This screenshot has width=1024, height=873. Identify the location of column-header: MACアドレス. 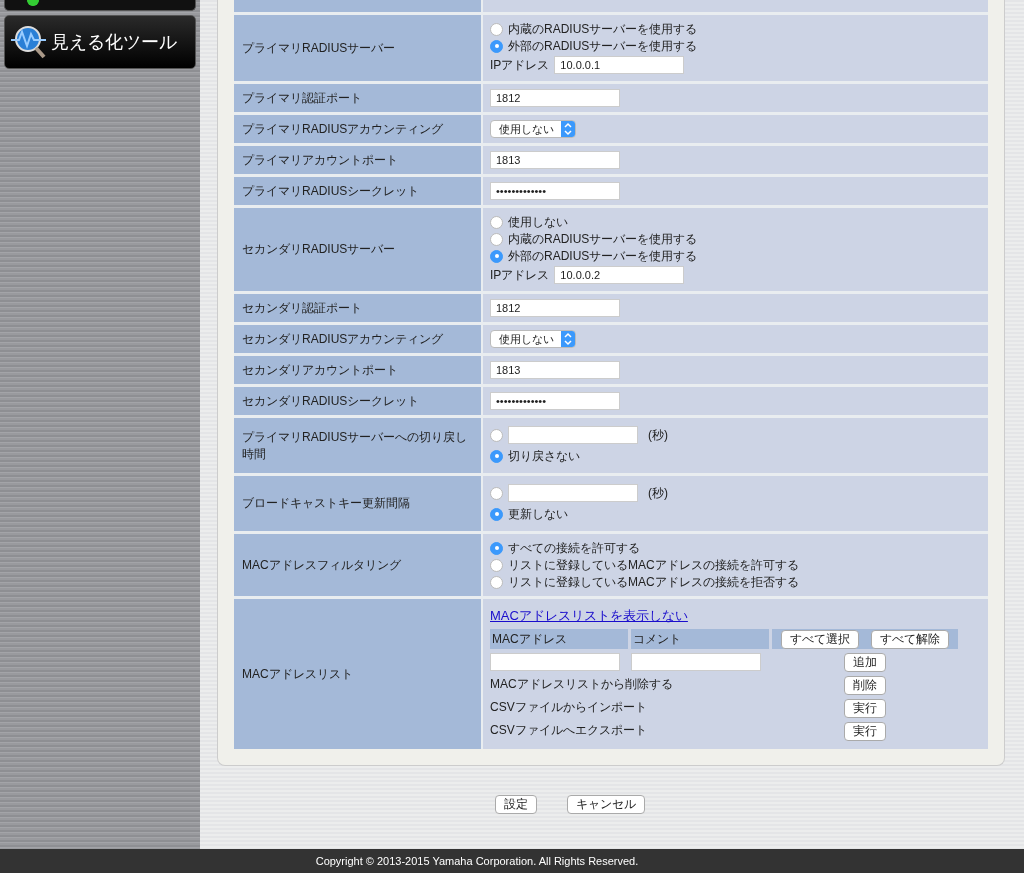
(559, 639).